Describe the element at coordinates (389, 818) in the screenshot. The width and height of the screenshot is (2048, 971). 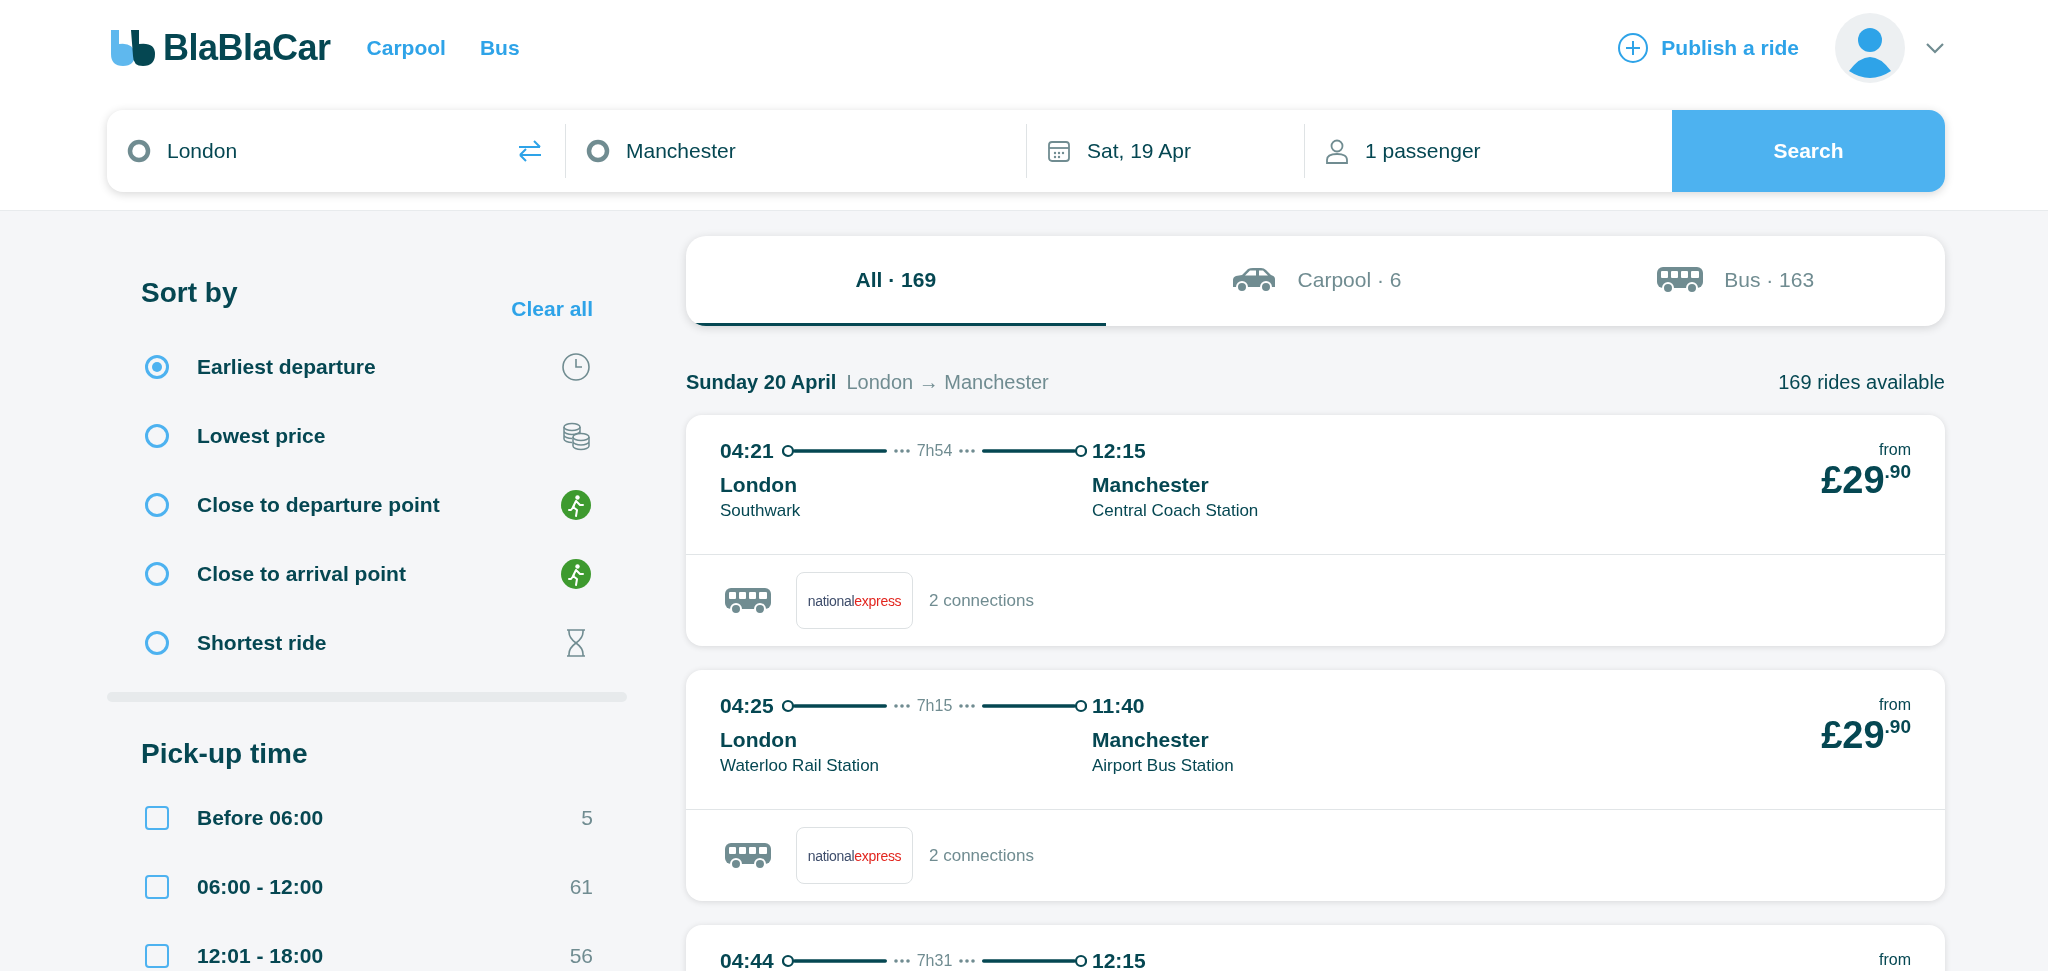
I see `option-label: Before 06:00` at that location.